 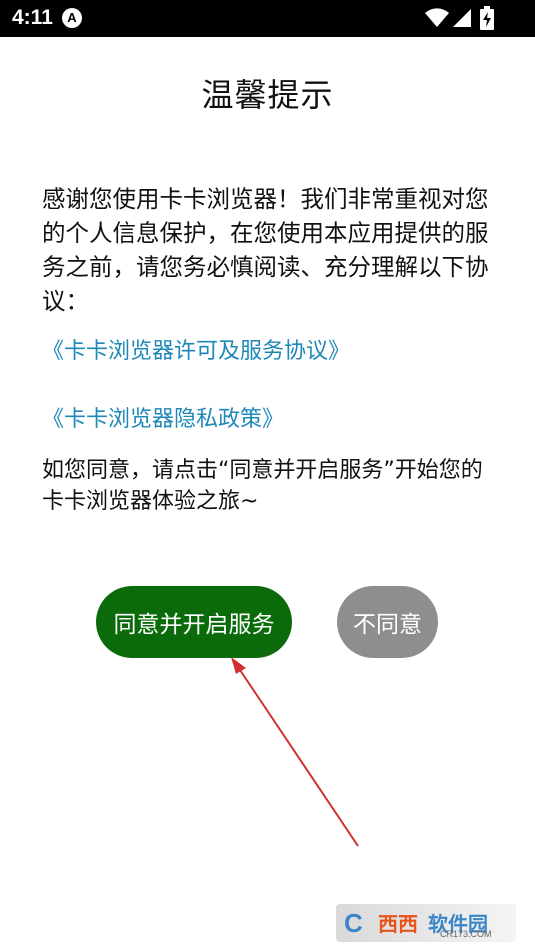 What do you see at coordinates (437, 17) in the screenshot?
I see `wifi-icon` at bounding box center [437, 17].